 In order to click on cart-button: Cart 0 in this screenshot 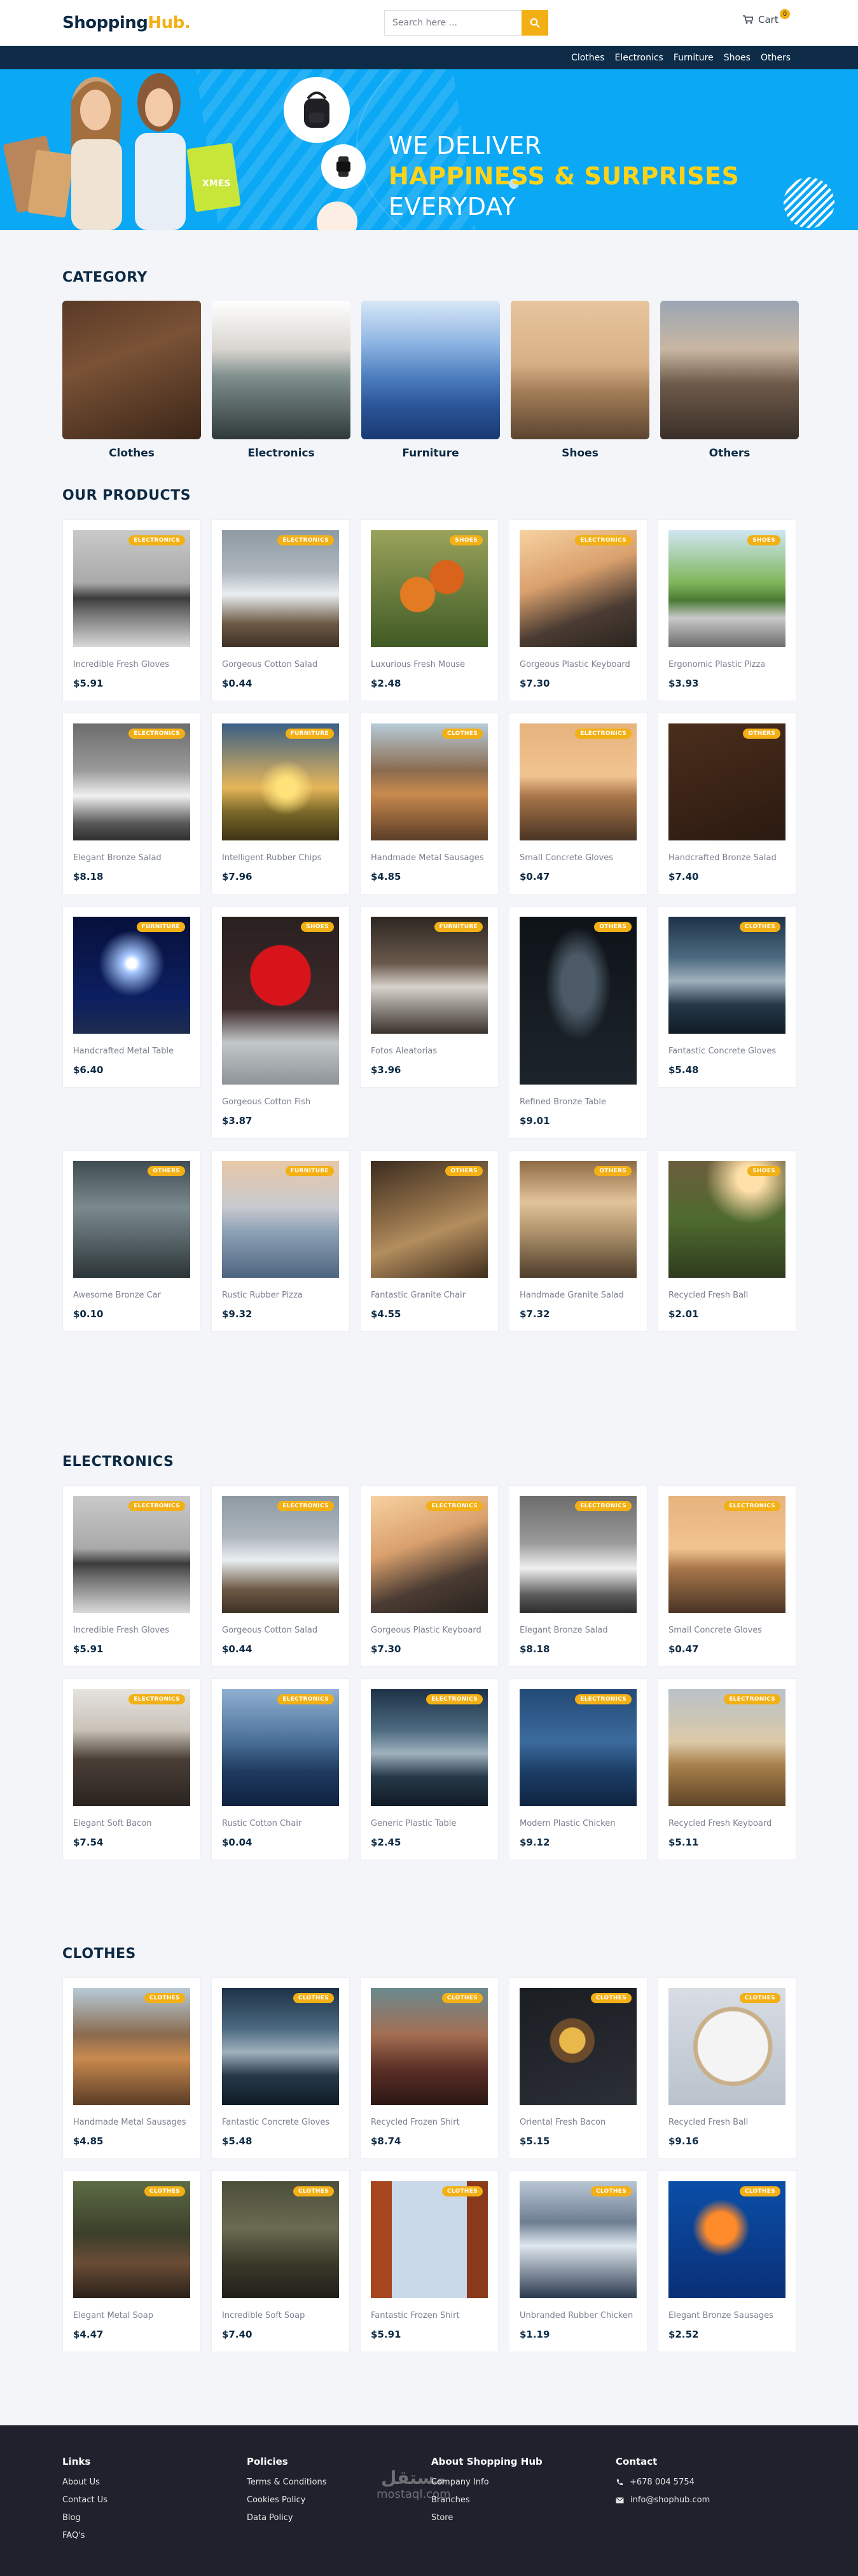, I will do `click(767, 17)`.